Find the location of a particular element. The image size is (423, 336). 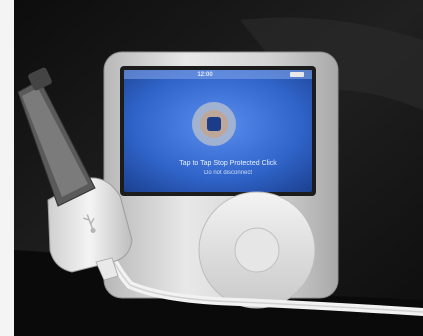

left-frame-edge is located at coordinates (7, 168).